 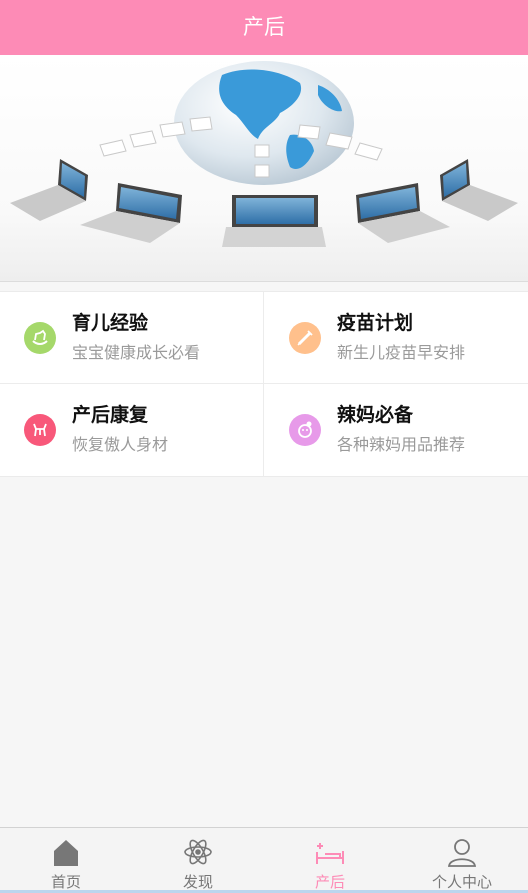 I want to click on menu-item-subtitle: 新生儿疫苗早安排, so click(x=401, y=352).